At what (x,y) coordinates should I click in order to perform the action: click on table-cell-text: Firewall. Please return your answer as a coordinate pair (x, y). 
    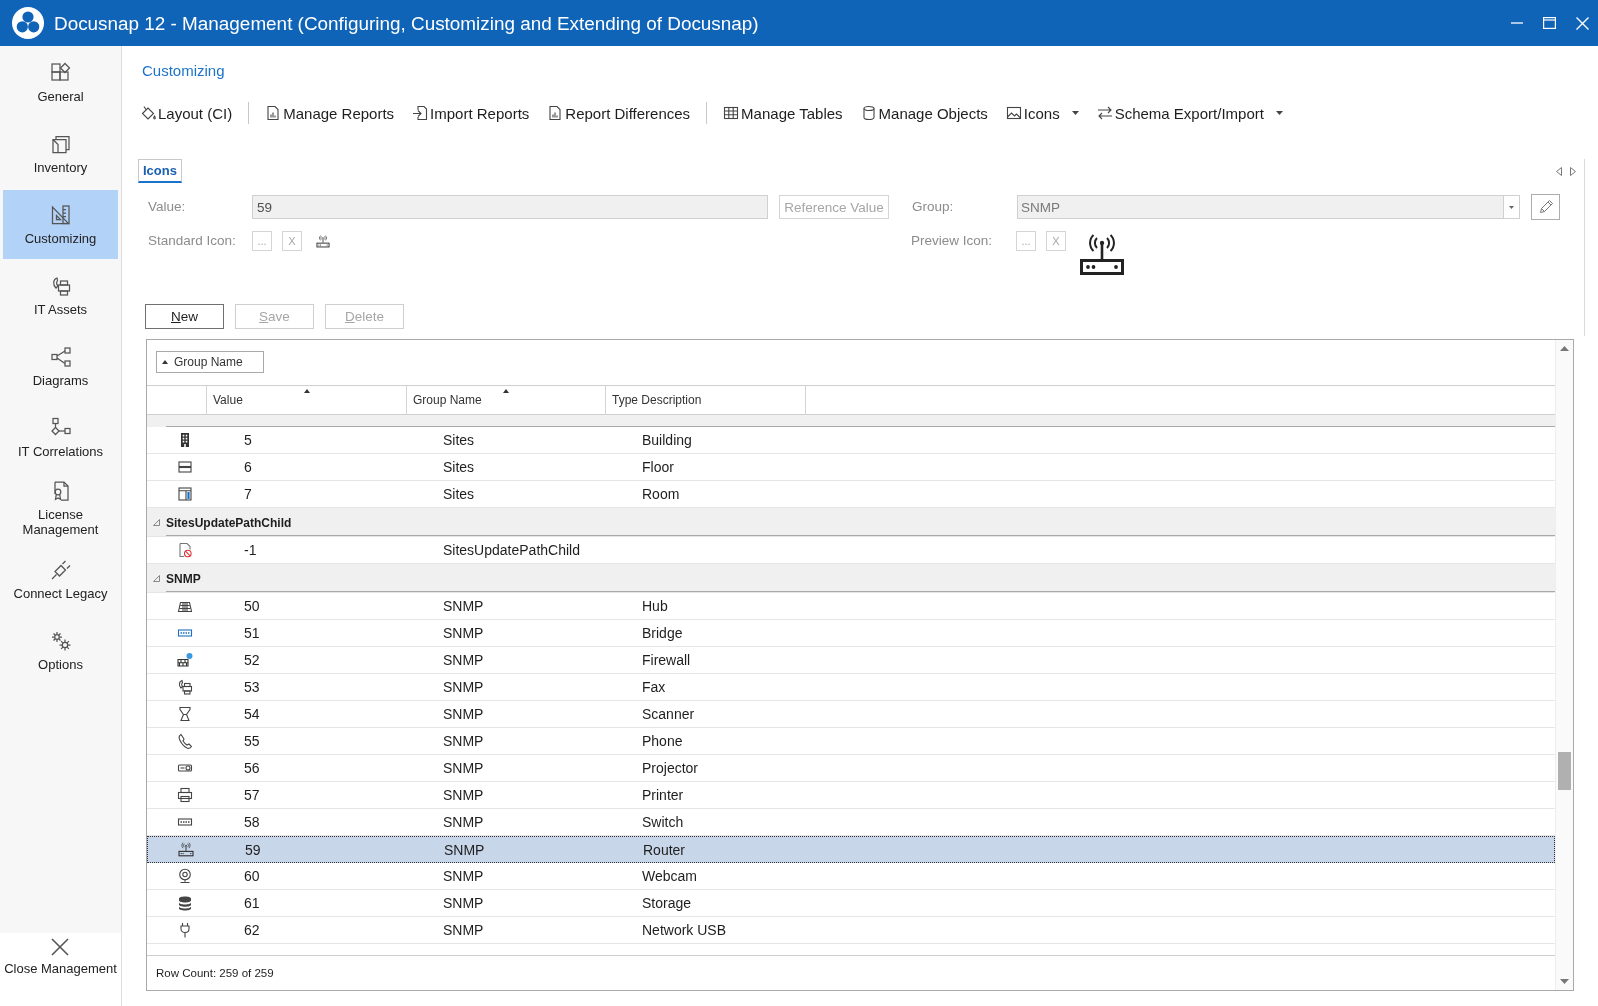
    Looking at the image, I should click on (666, 660).